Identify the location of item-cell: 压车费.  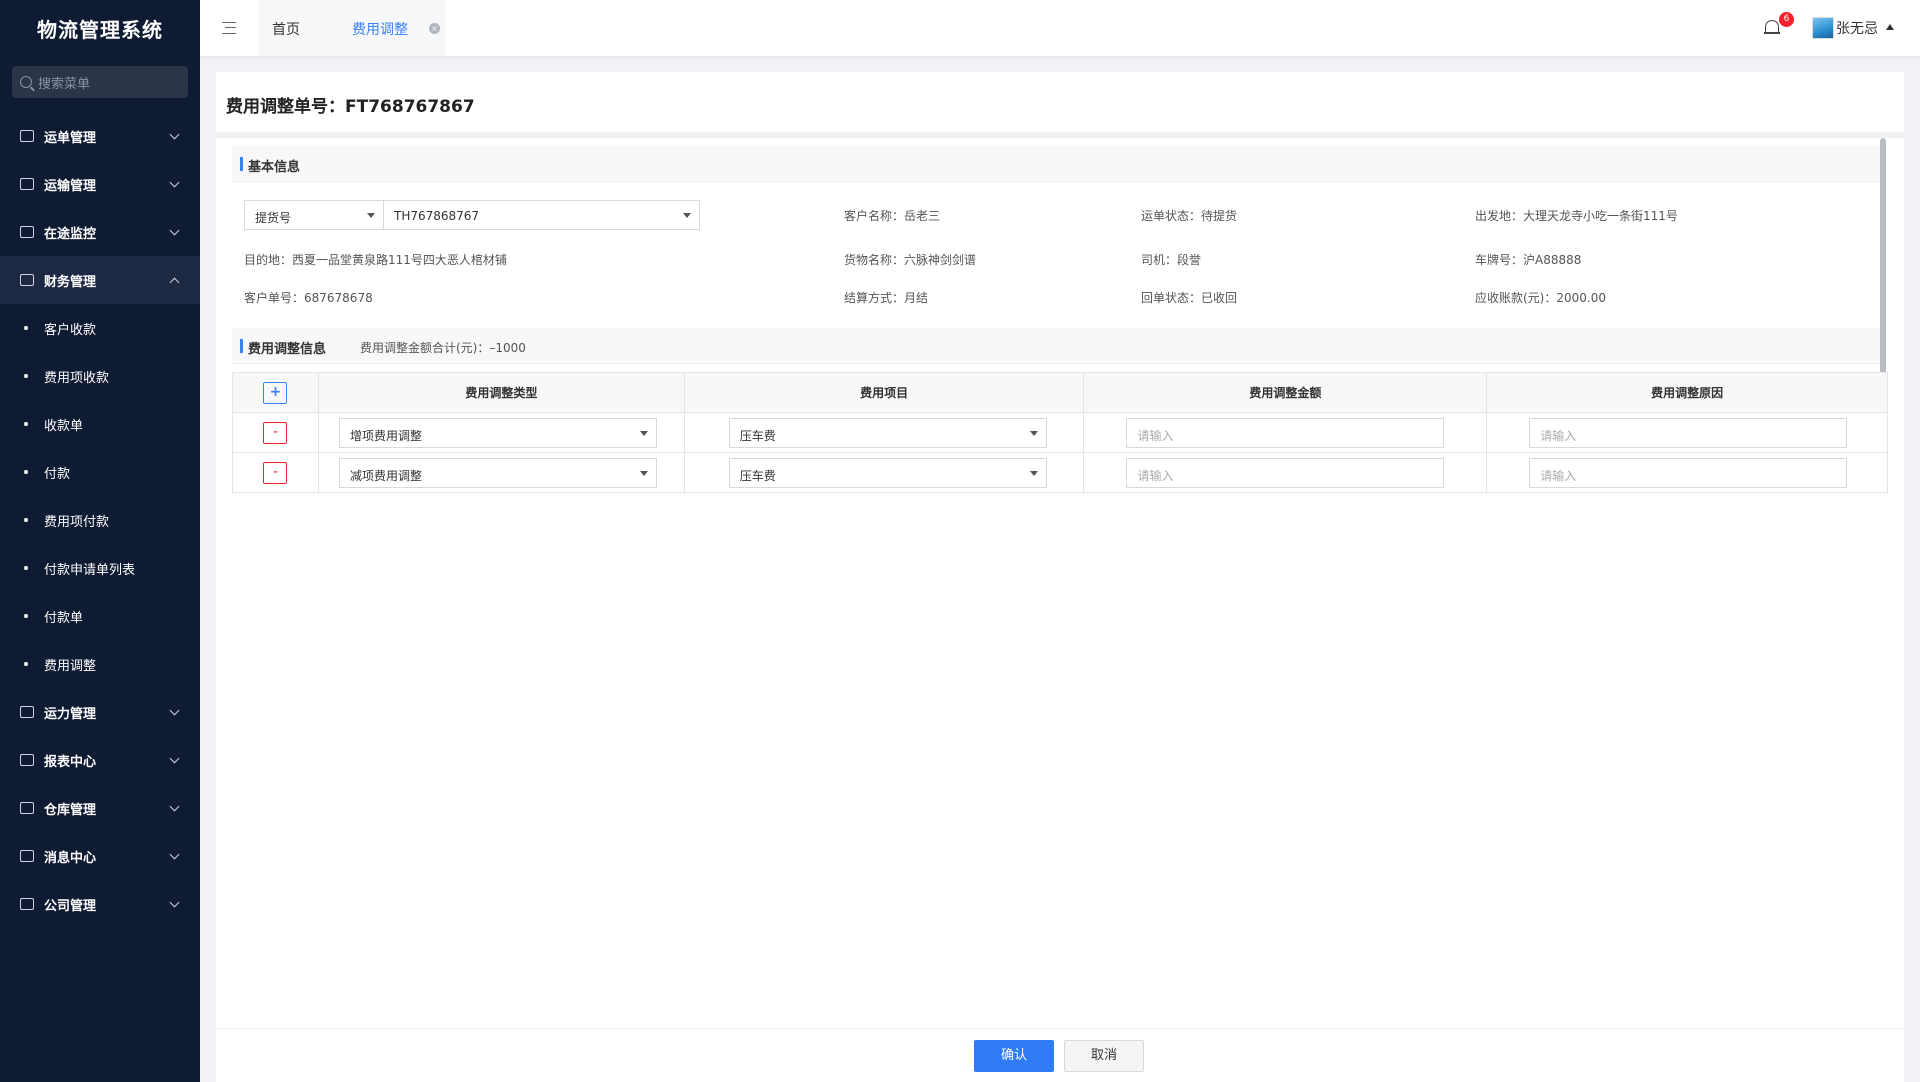
(884, 432).